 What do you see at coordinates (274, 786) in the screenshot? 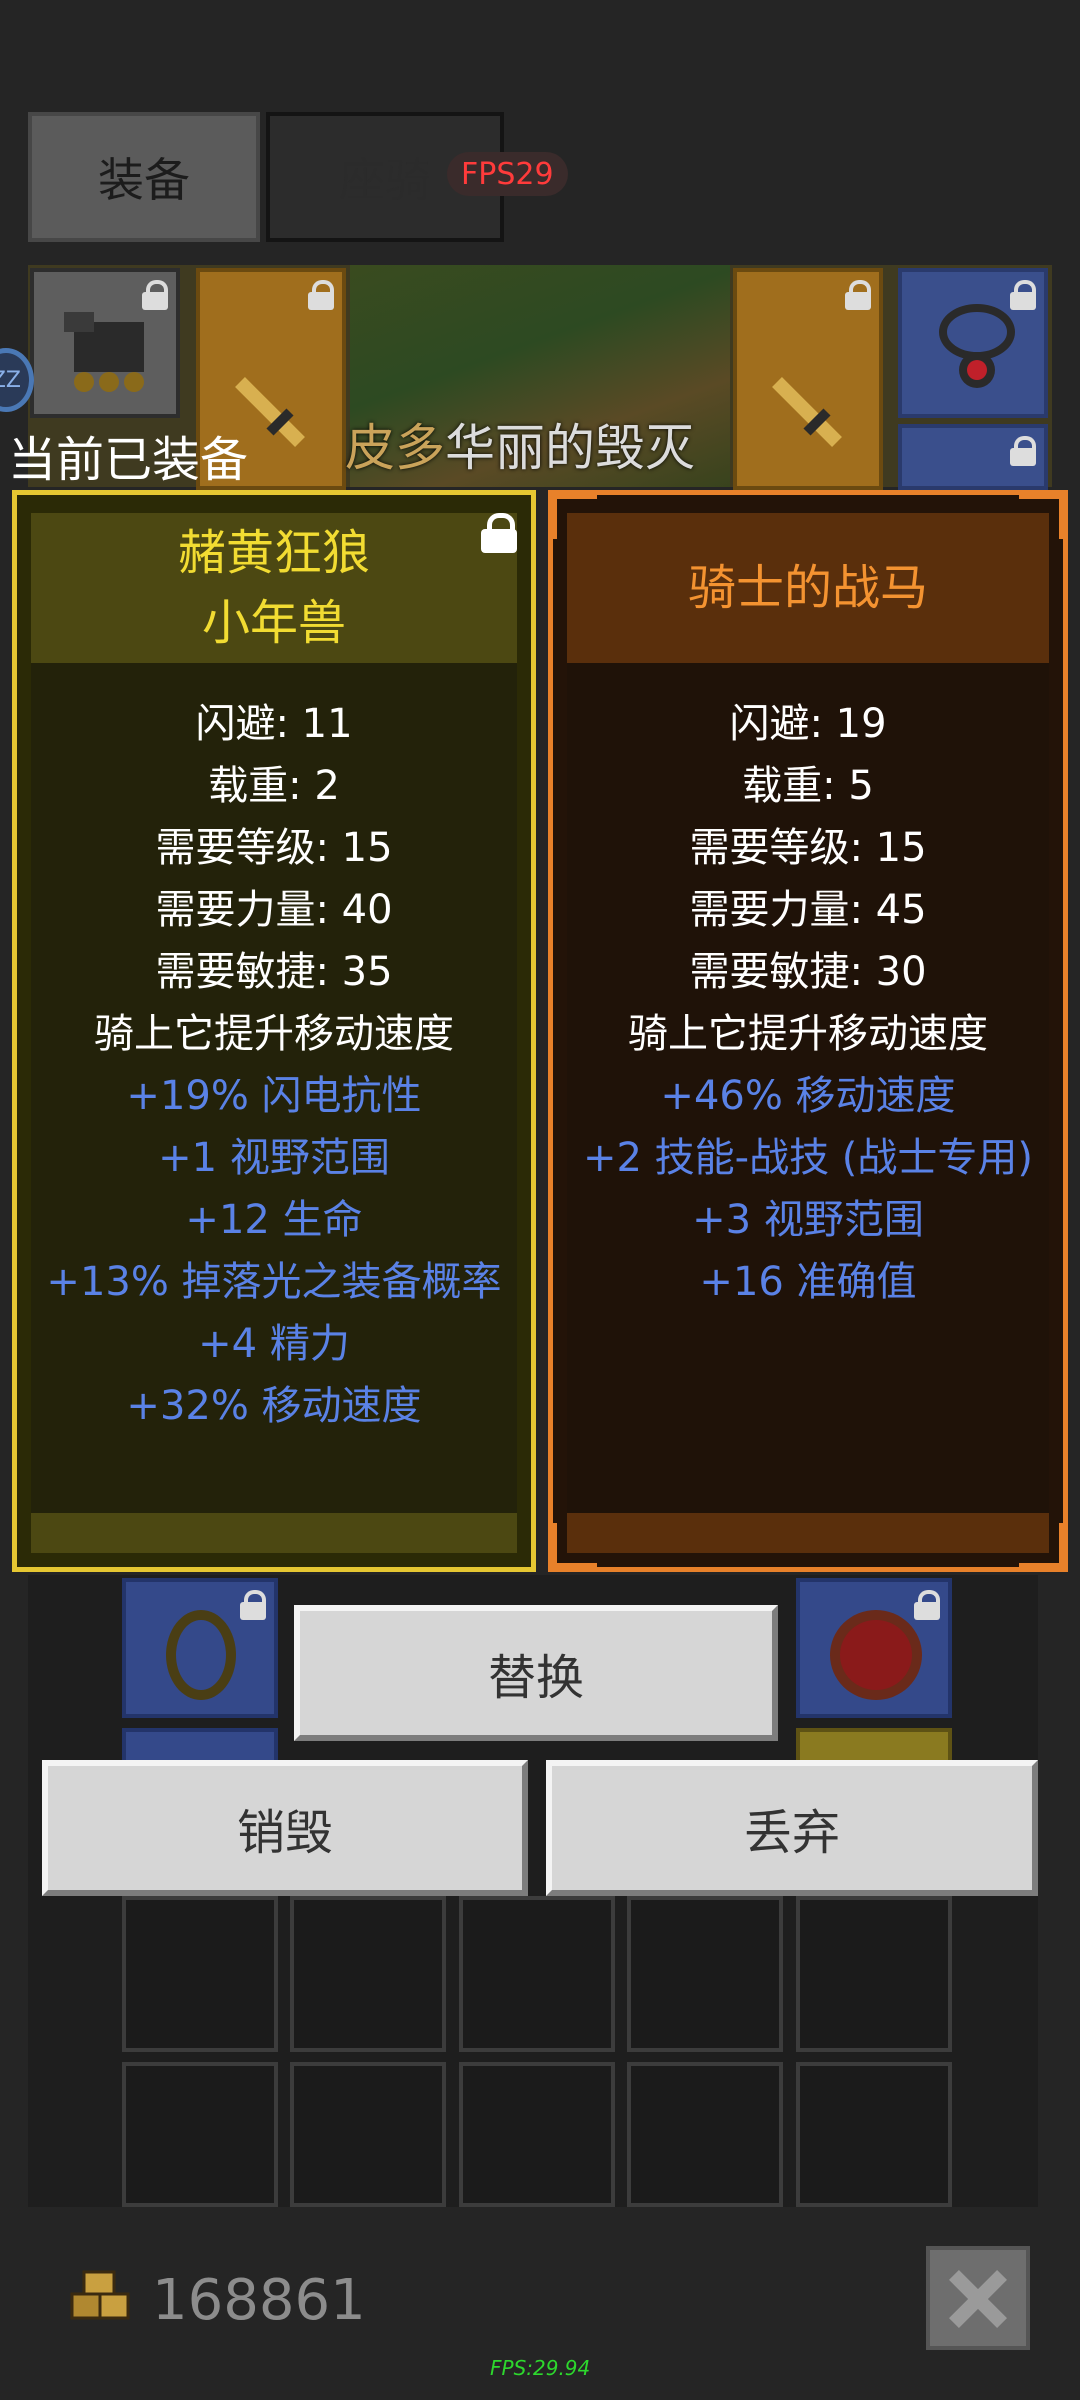
I see `stat-line: 载重: 2` at bounding box center [274, 786].